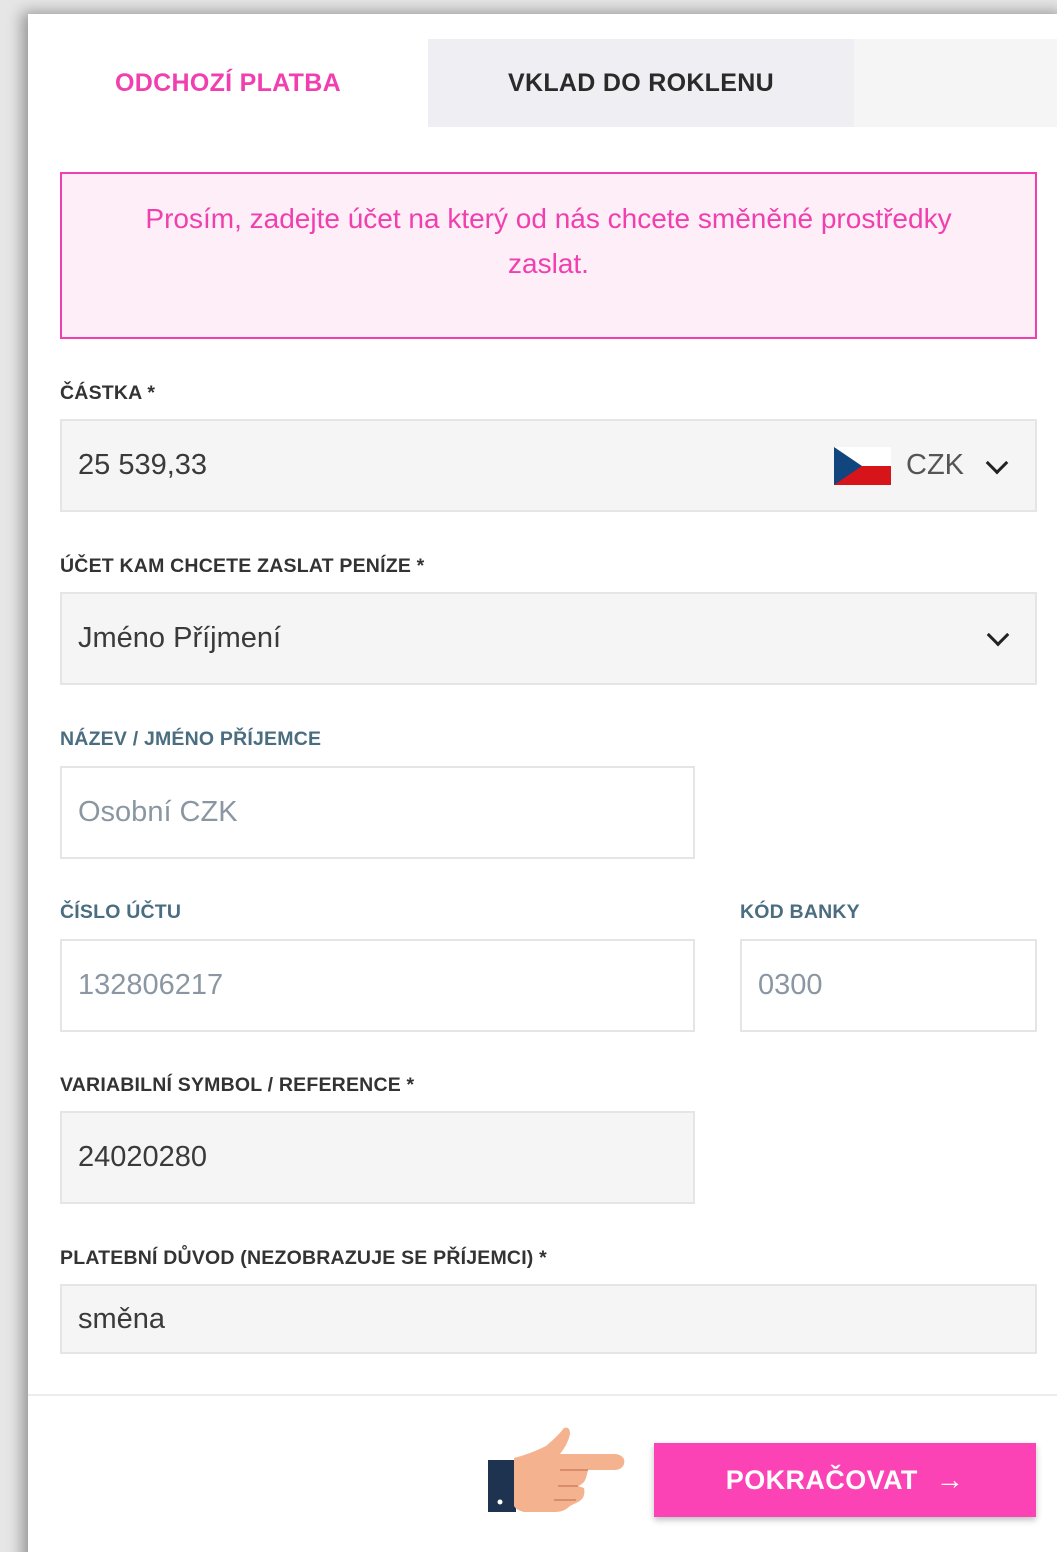 The image size is (1057, 1552). I want to click on continue-button: POKRAČOVAT →, so click(845, 1480).